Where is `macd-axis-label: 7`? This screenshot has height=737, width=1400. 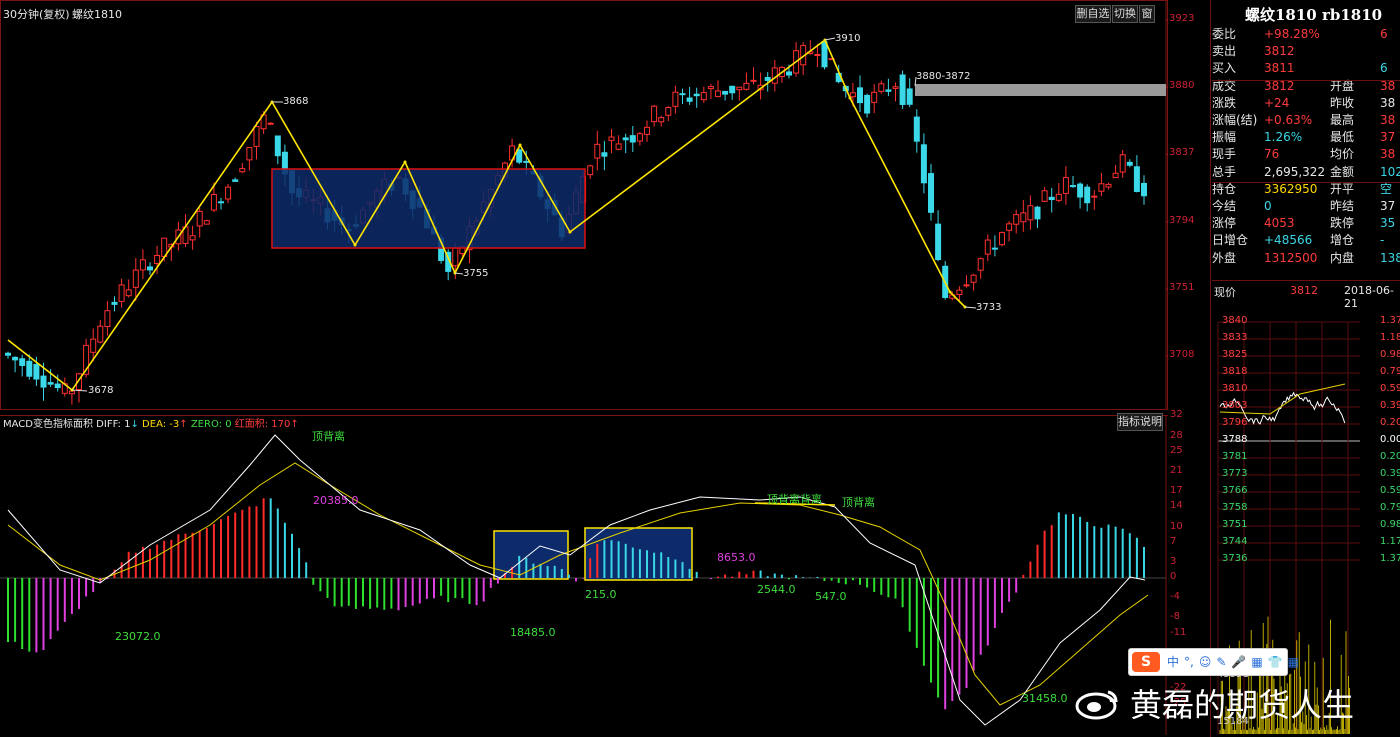
macd-axis-label: 7 is located at coordinates (1173, 541).